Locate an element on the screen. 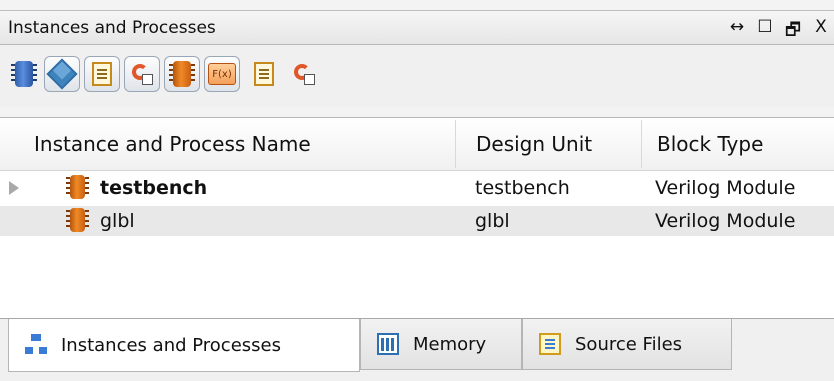 Image resolution: width=834 pixels, height=381 pixels. tab-source-files: Source Files is located at coordinates (627, 344).